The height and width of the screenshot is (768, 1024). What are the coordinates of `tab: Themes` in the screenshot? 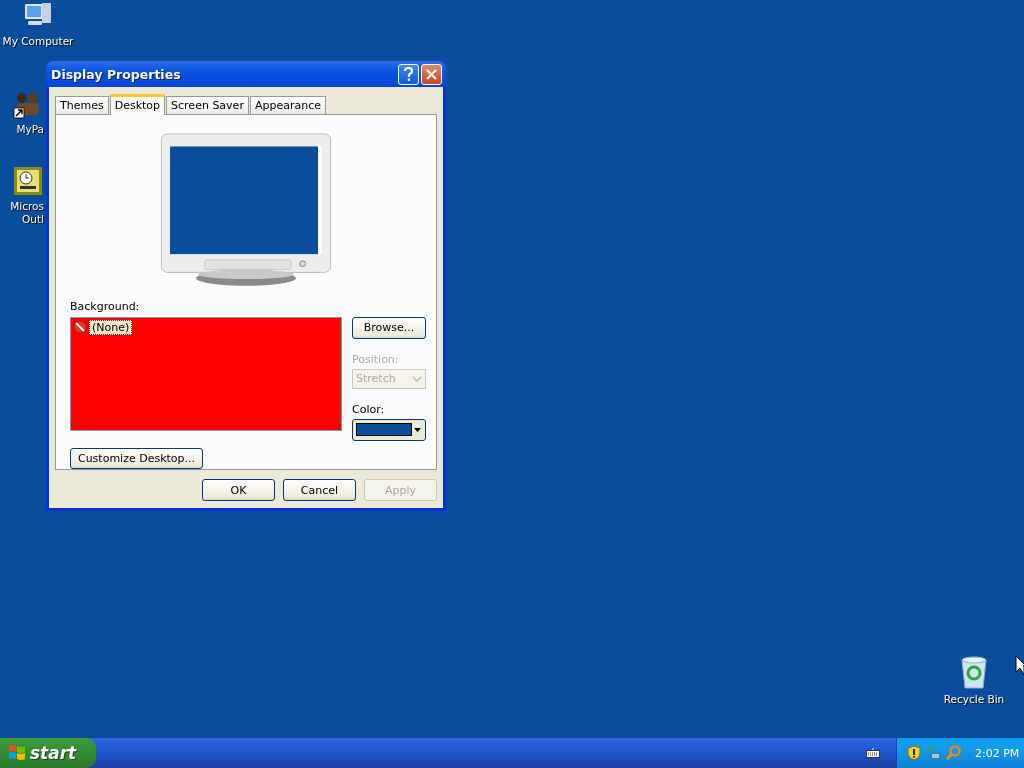 It's located at (82, 105).